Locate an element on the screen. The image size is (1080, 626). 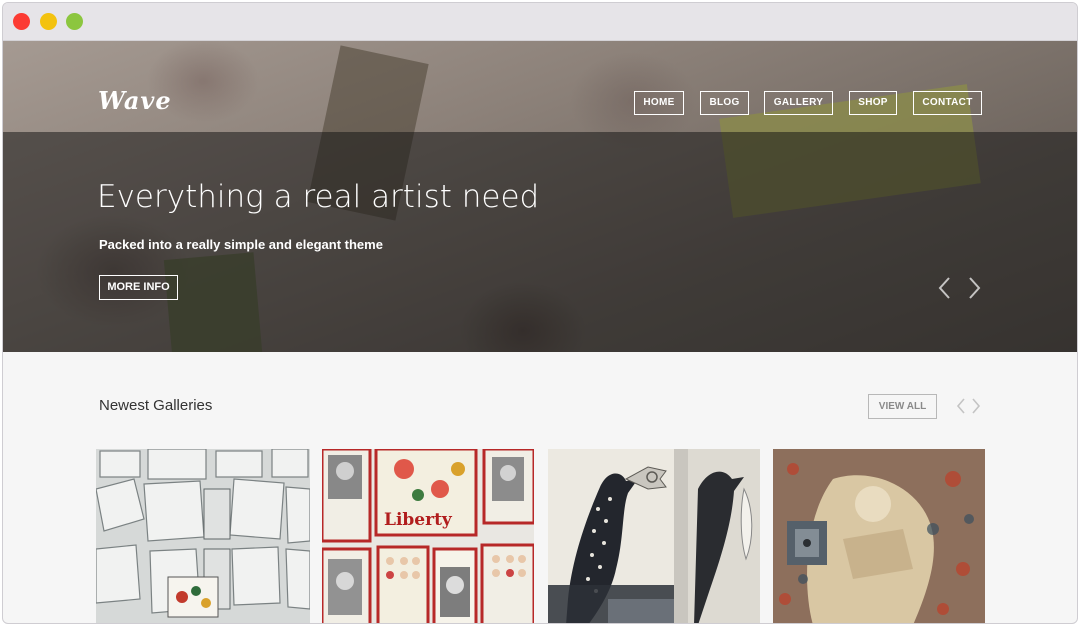
fabric-bird-image is located at coordinates (654, 536).